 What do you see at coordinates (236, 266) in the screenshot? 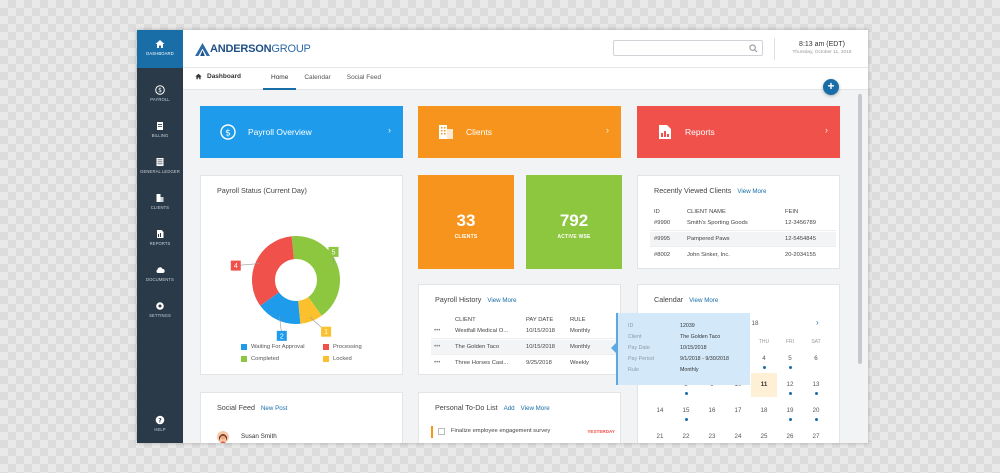
I see `data-label: 4` at bounding box center [236, 266].